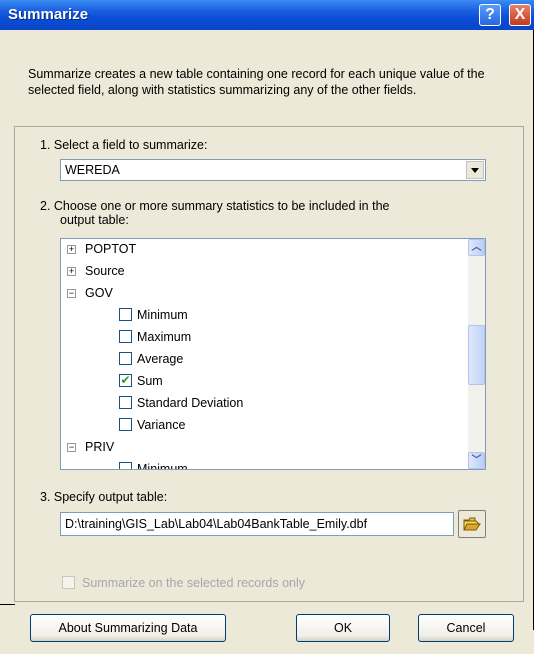  Describe the element at coordinates (520, 15) in the screenshot. I see `close-button: X` at that location.